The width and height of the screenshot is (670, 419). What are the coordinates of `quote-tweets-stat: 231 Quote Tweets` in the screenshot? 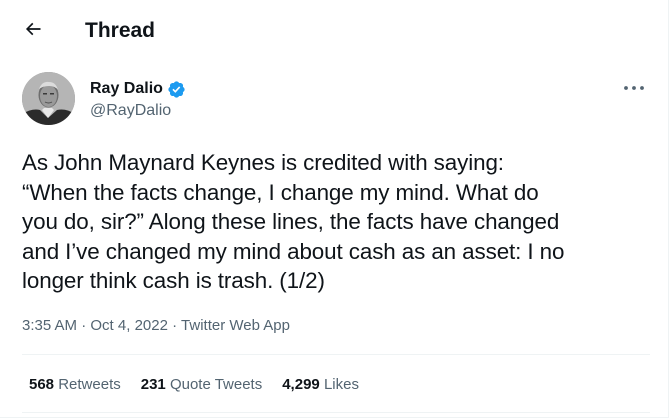 It's located at (201, 385).